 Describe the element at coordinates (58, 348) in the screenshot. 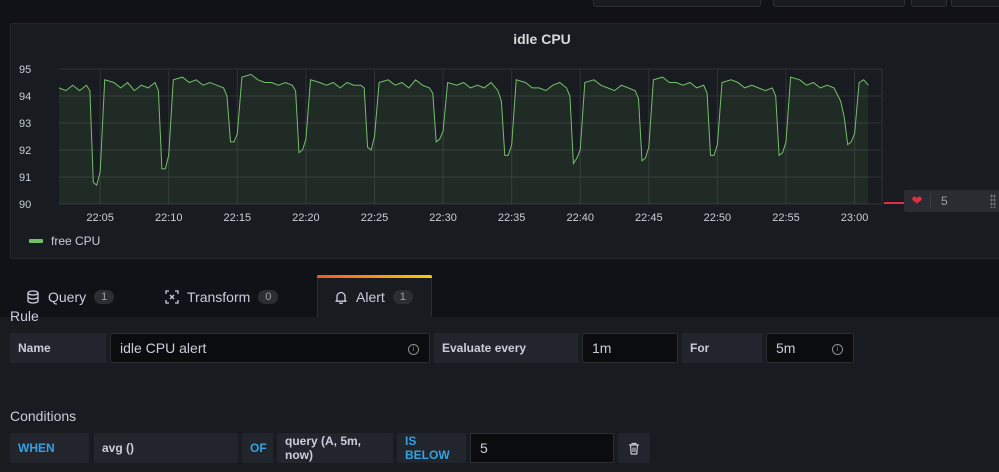

I see `name-label: Name` at that location.